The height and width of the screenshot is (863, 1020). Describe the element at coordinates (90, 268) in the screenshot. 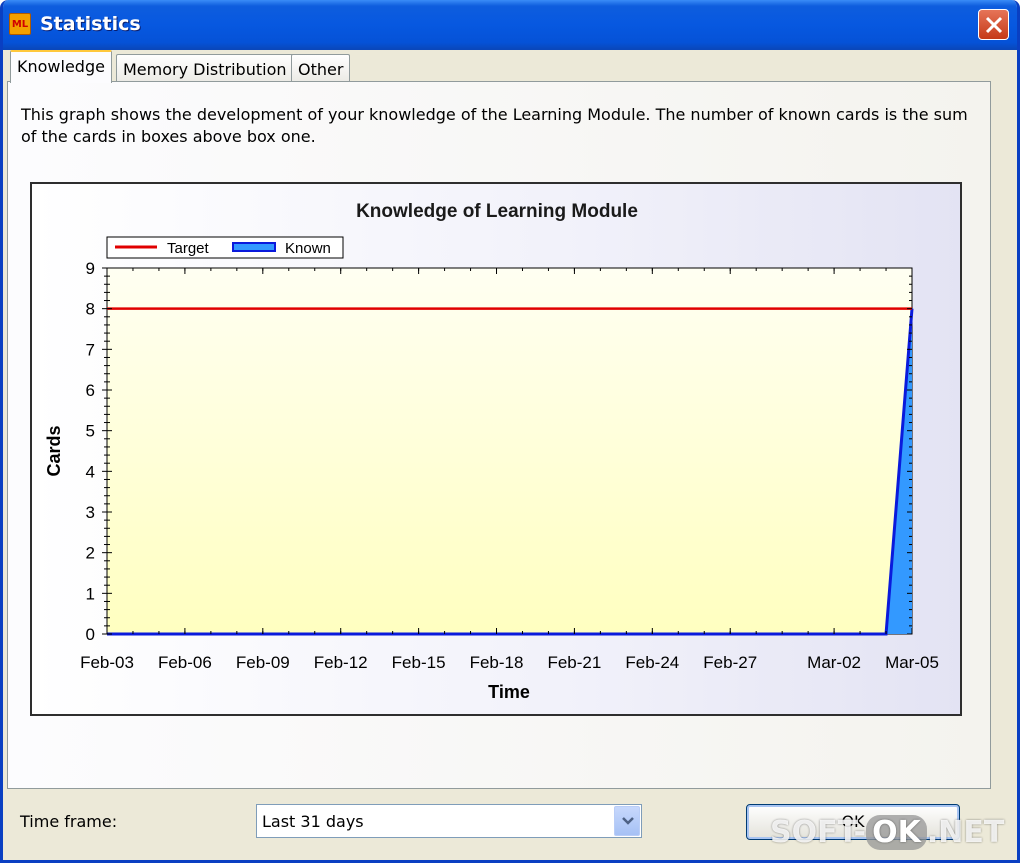

I see `y-tick-label: 9` at that location.